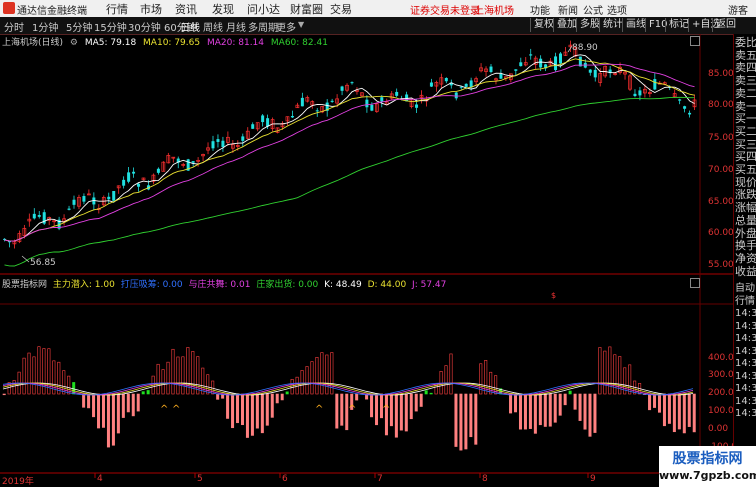 The height and width of the screenshot is (487, 756). What do you see at coordinates (745, 144) in the screenshot?
I see `side-panel-item: 买三` at bounding box center [745, 144].